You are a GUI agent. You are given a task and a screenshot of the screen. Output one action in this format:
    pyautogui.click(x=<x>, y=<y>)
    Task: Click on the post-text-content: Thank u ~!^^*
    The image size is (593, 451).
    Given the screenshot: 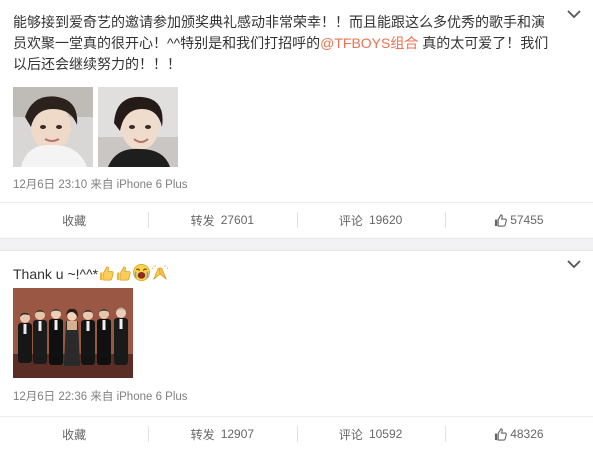 What is the action you would take?
    pyautogui.click(x=56, y=274)
    